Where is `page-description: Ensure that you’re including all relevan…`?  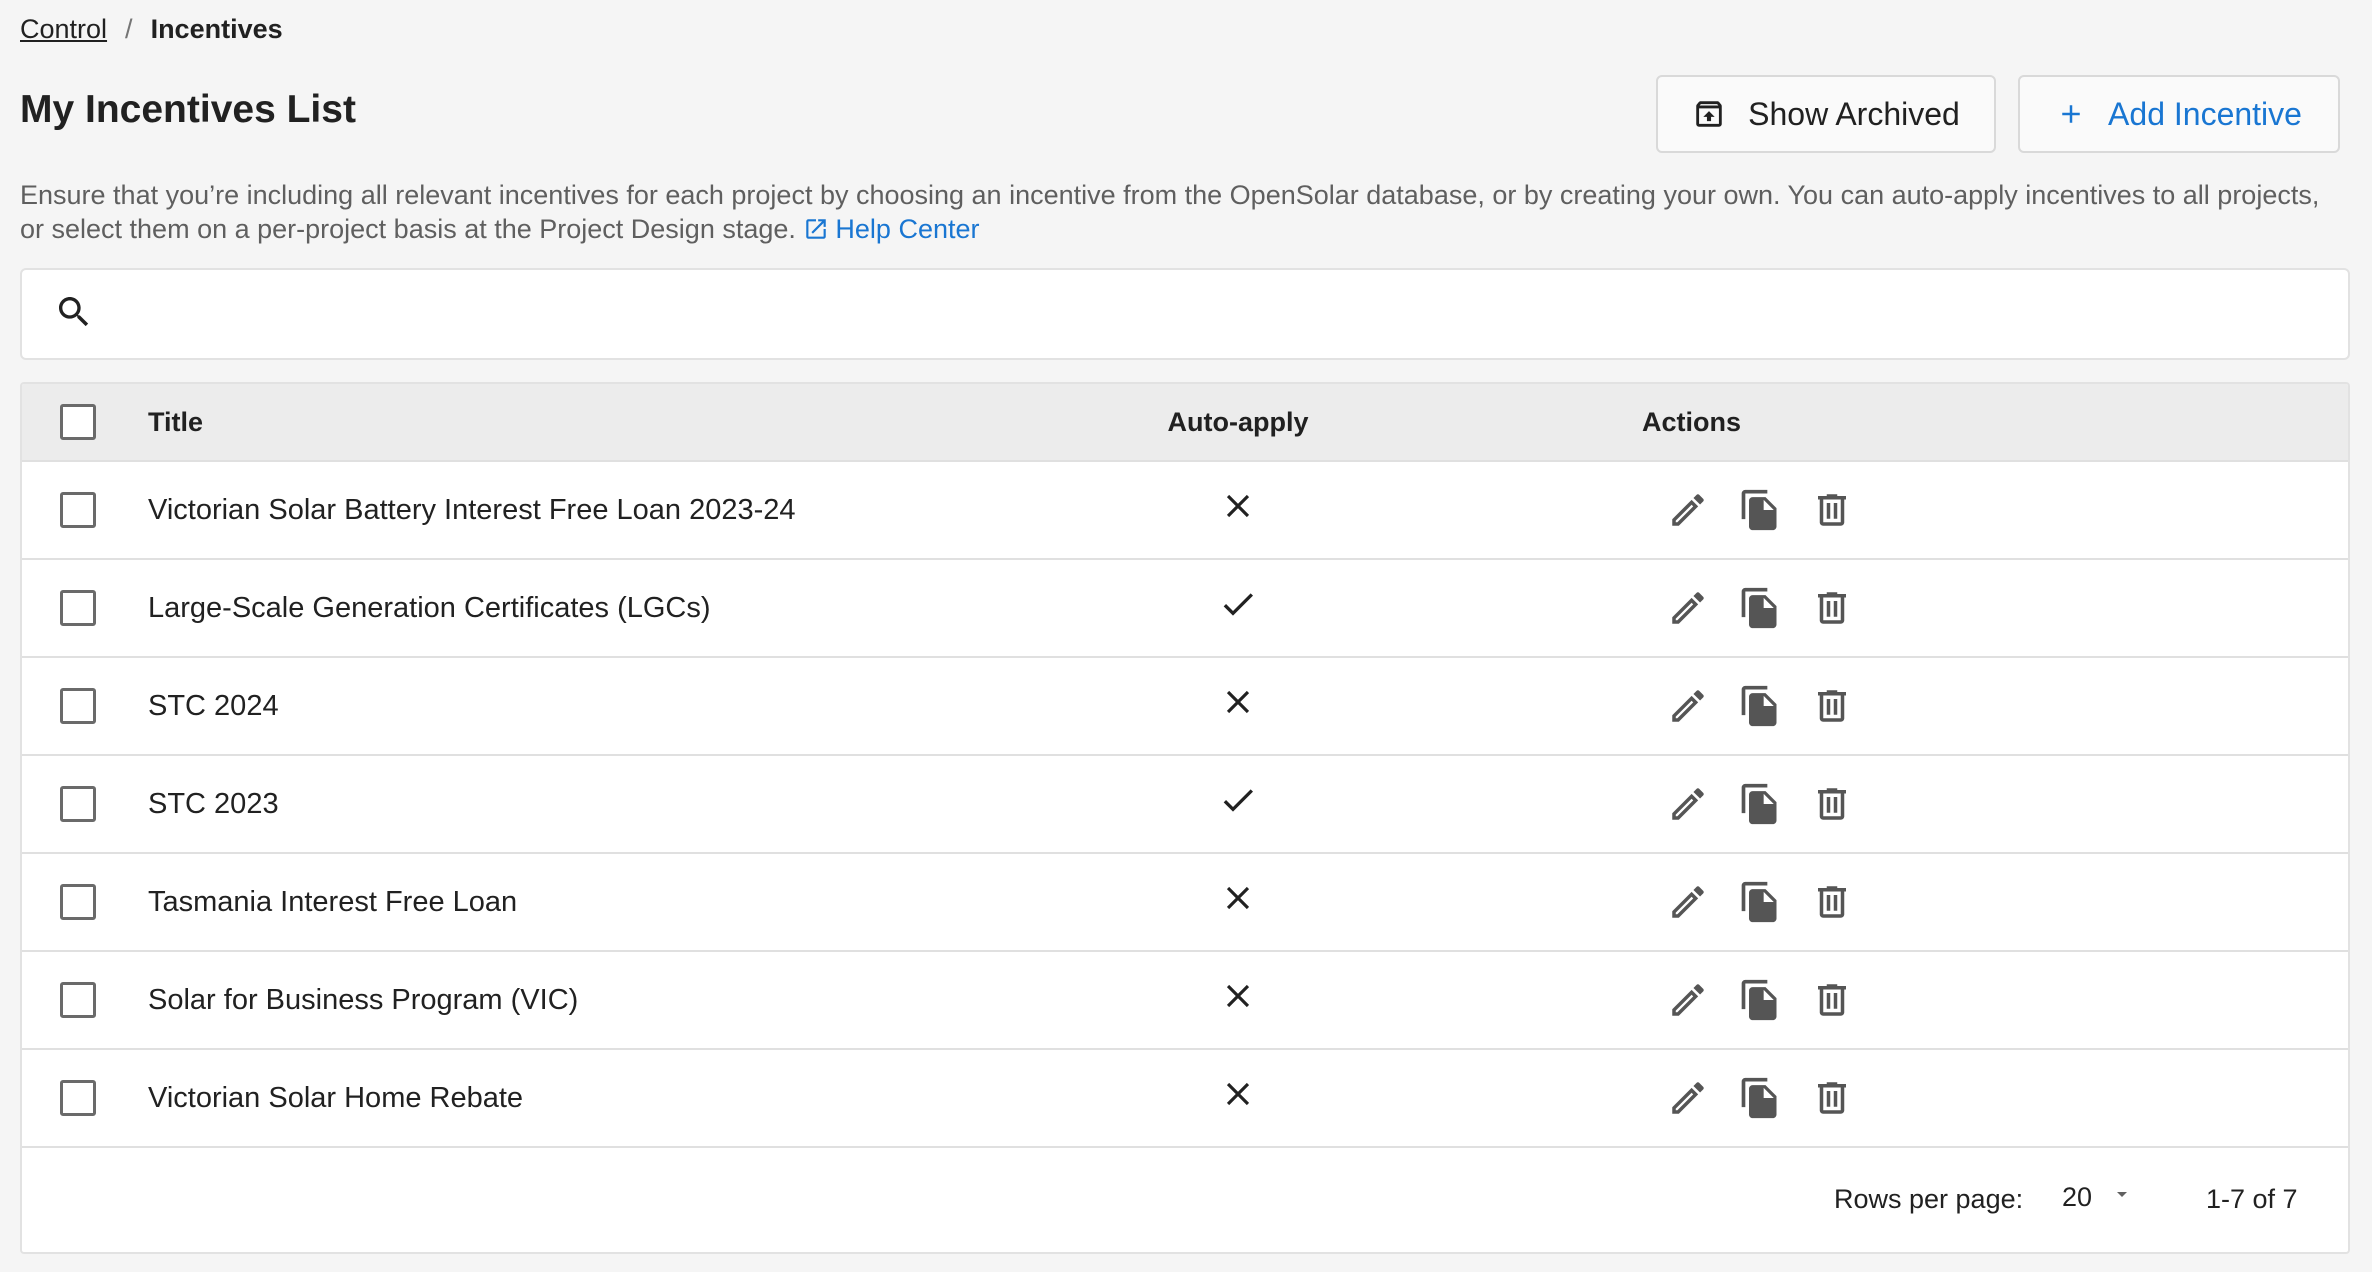
page-description: Ensure that you’re including all relevan… is located at coordinates (1180, 214).